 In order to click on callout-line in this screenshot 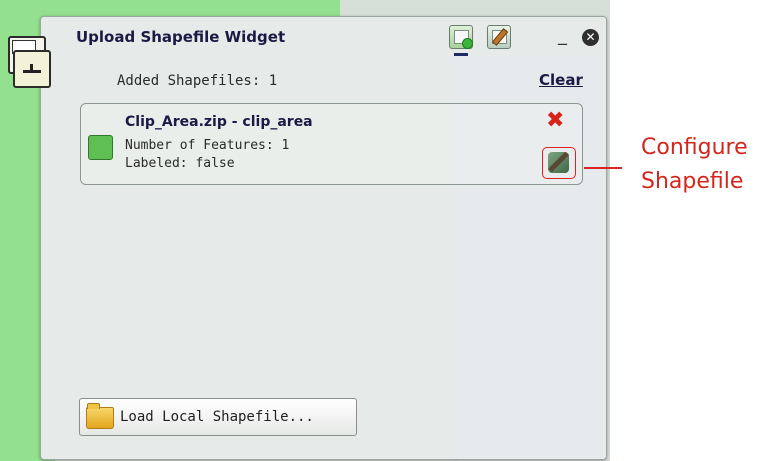, I will do `click(603, 168)`.